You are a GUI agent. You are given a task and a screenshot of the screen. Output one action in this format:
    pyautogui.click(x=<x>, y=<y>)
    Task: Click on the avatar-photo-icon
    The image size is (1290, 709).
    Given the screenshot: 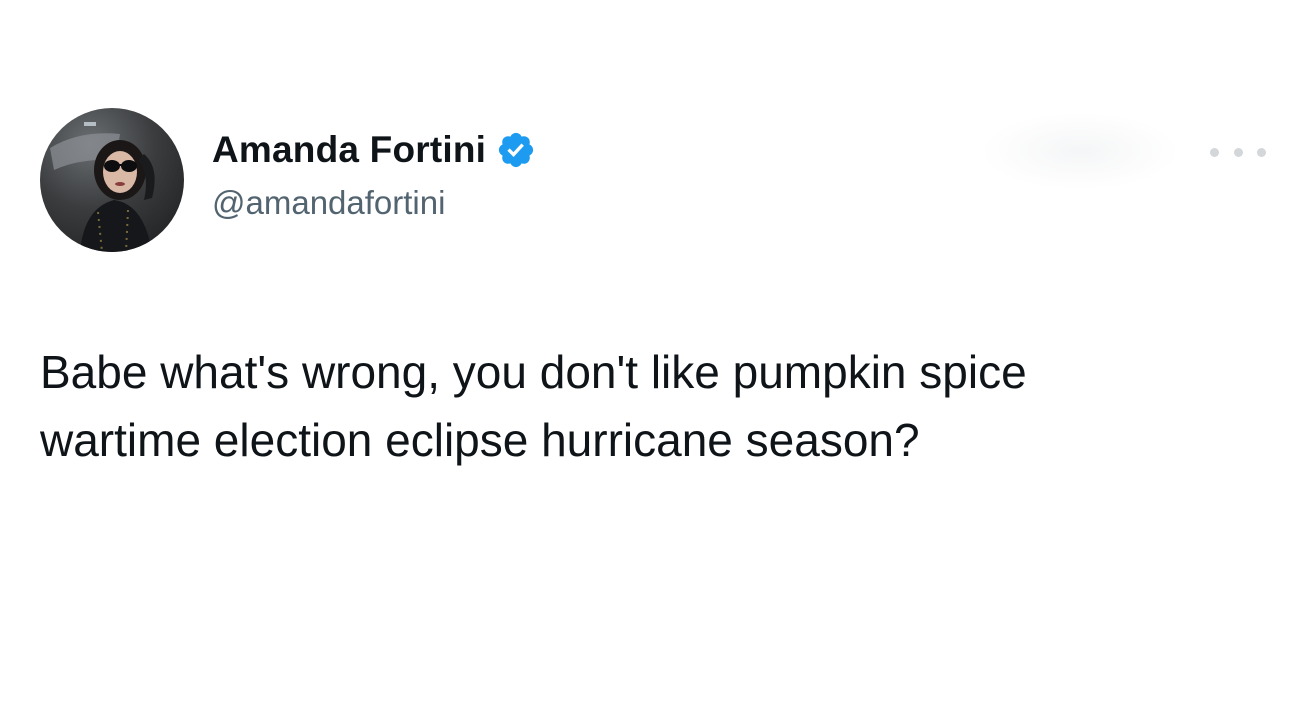 What is the action you would take?
    pyautogui.click(x=112, y=180)
    